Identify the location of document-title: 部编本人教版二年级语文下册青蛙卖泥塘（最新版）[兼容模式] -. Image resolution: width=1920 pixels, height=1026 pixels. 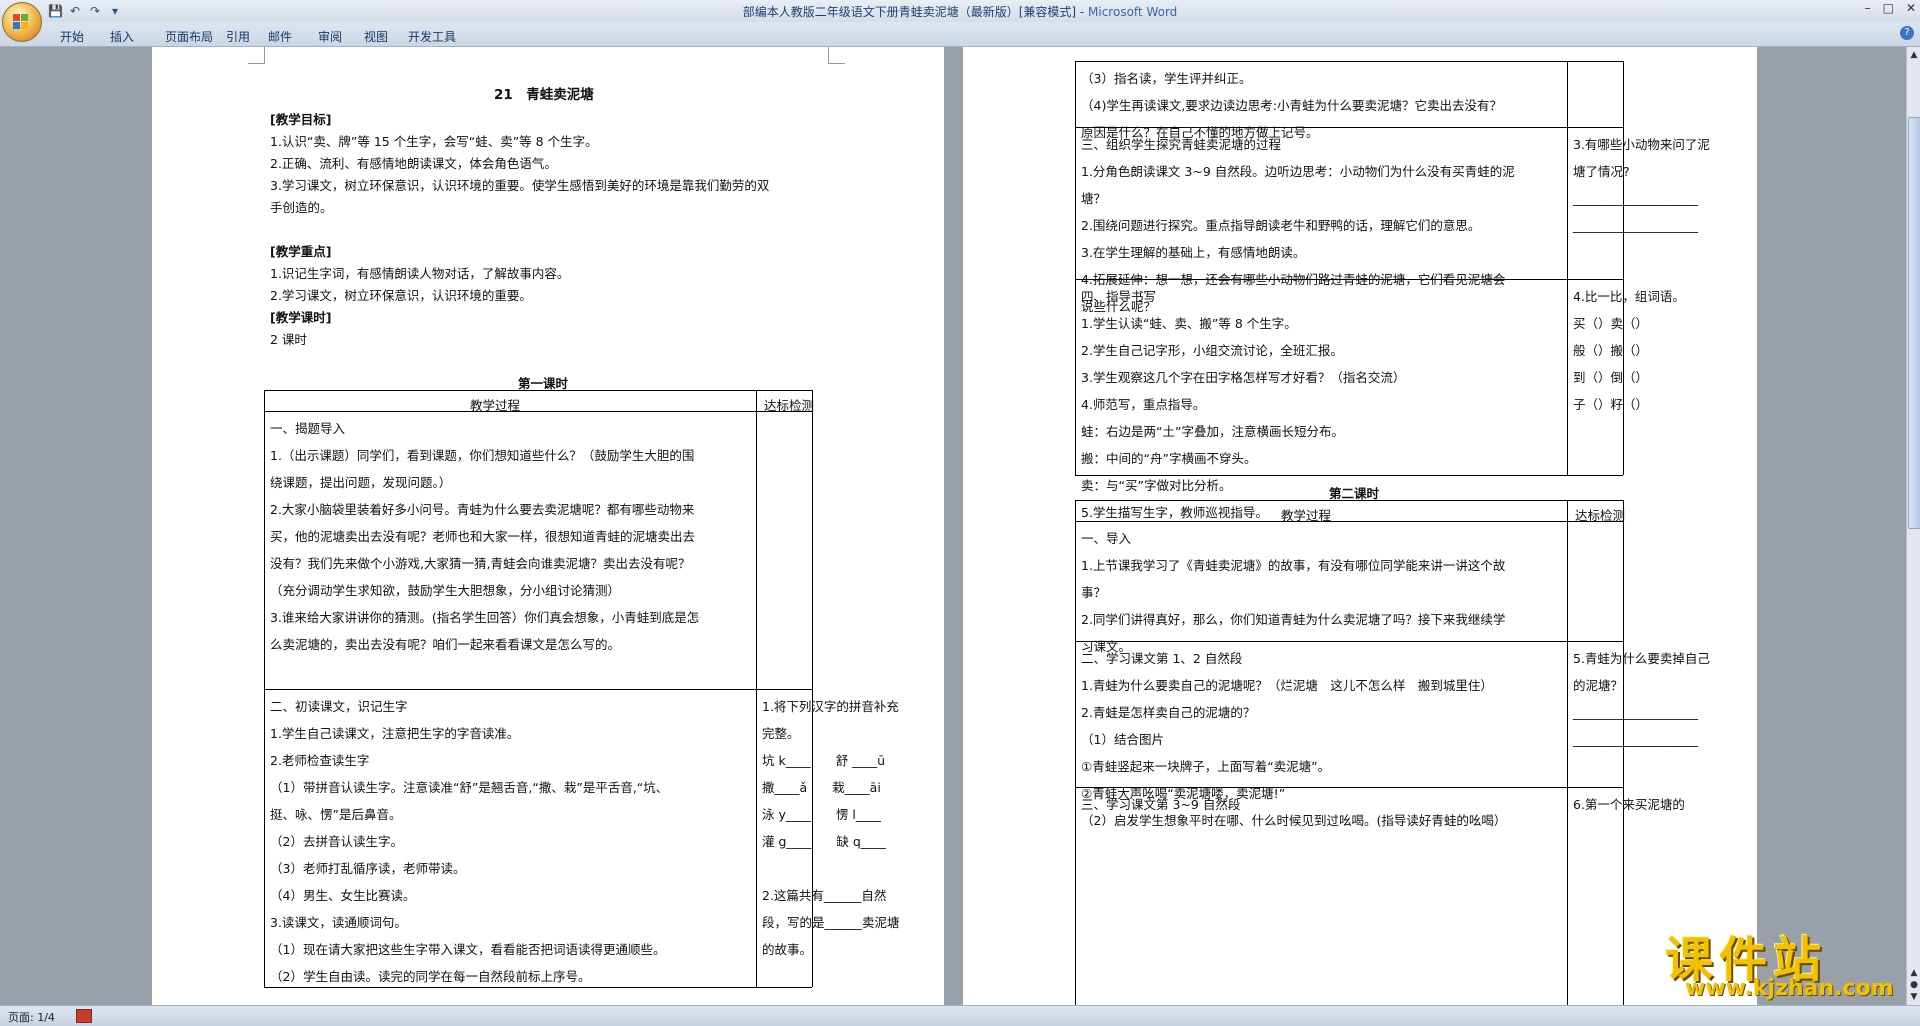
(915, 12).